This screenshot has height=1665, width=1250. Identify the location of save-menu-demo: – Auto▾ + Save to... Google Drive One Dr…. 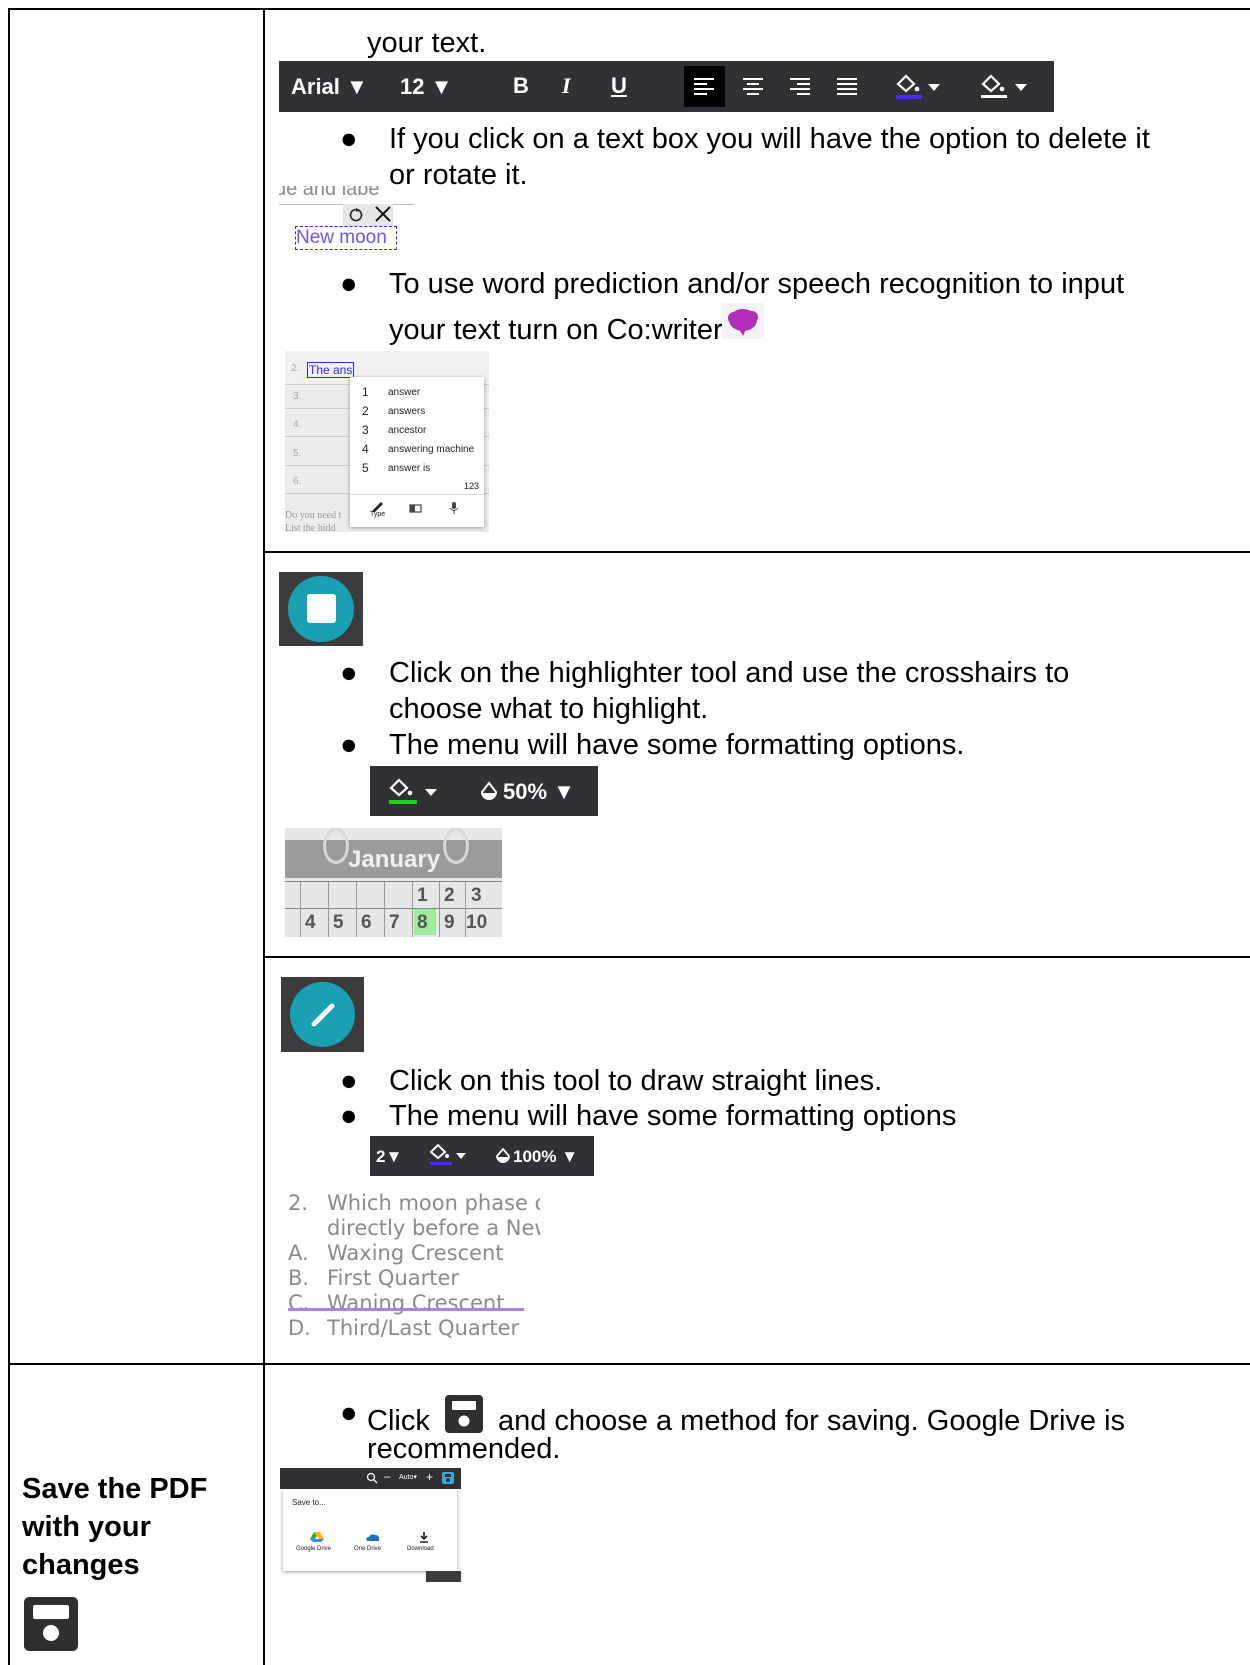
(370, 1525).